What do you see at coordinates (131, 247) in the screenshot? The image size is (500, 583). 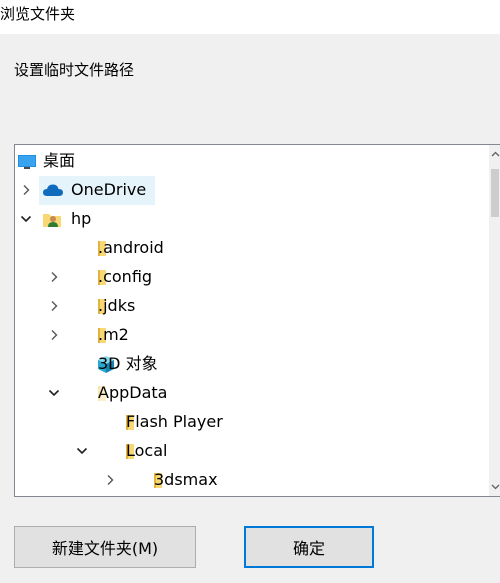 I see `tree-item-label: .android` at bounding box center [131, 247].